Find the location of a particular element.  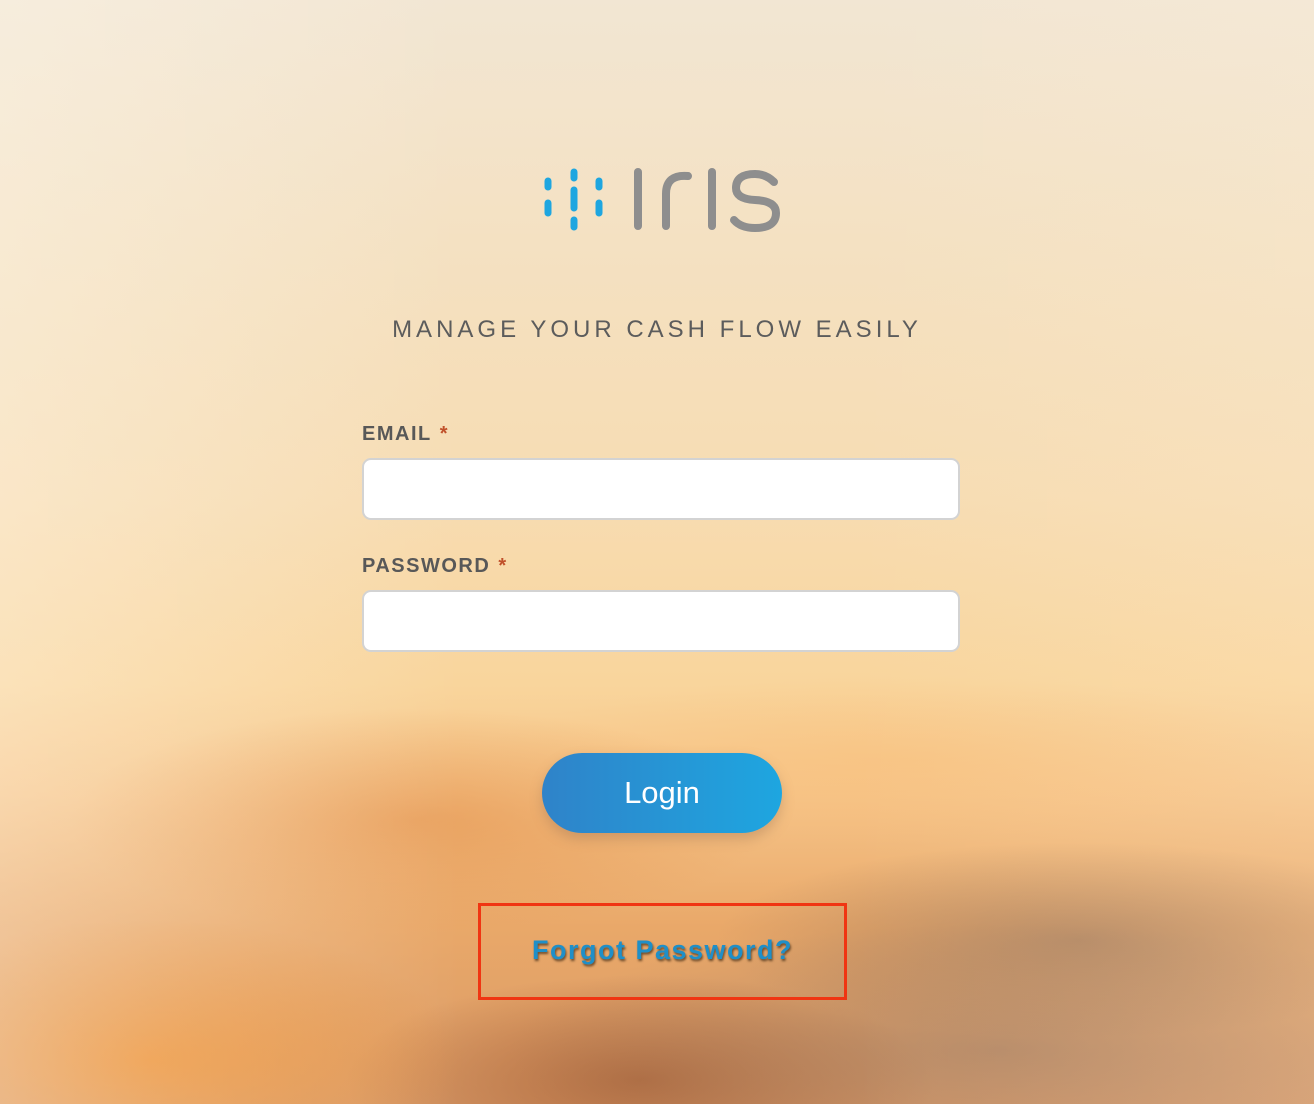

tagline: MANAGE YOUR CASH FLOW EASILY is located at coordinates (657, 329).